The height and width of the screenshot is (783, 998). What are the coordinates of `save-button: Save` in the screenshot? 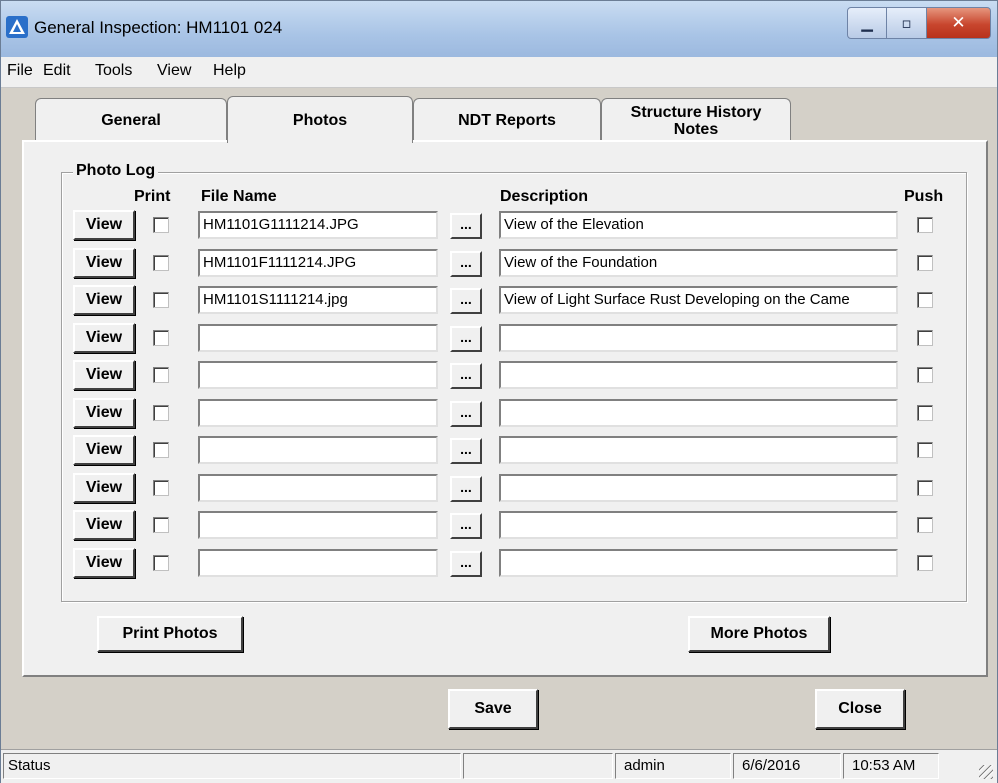 It's located at (493, 709).